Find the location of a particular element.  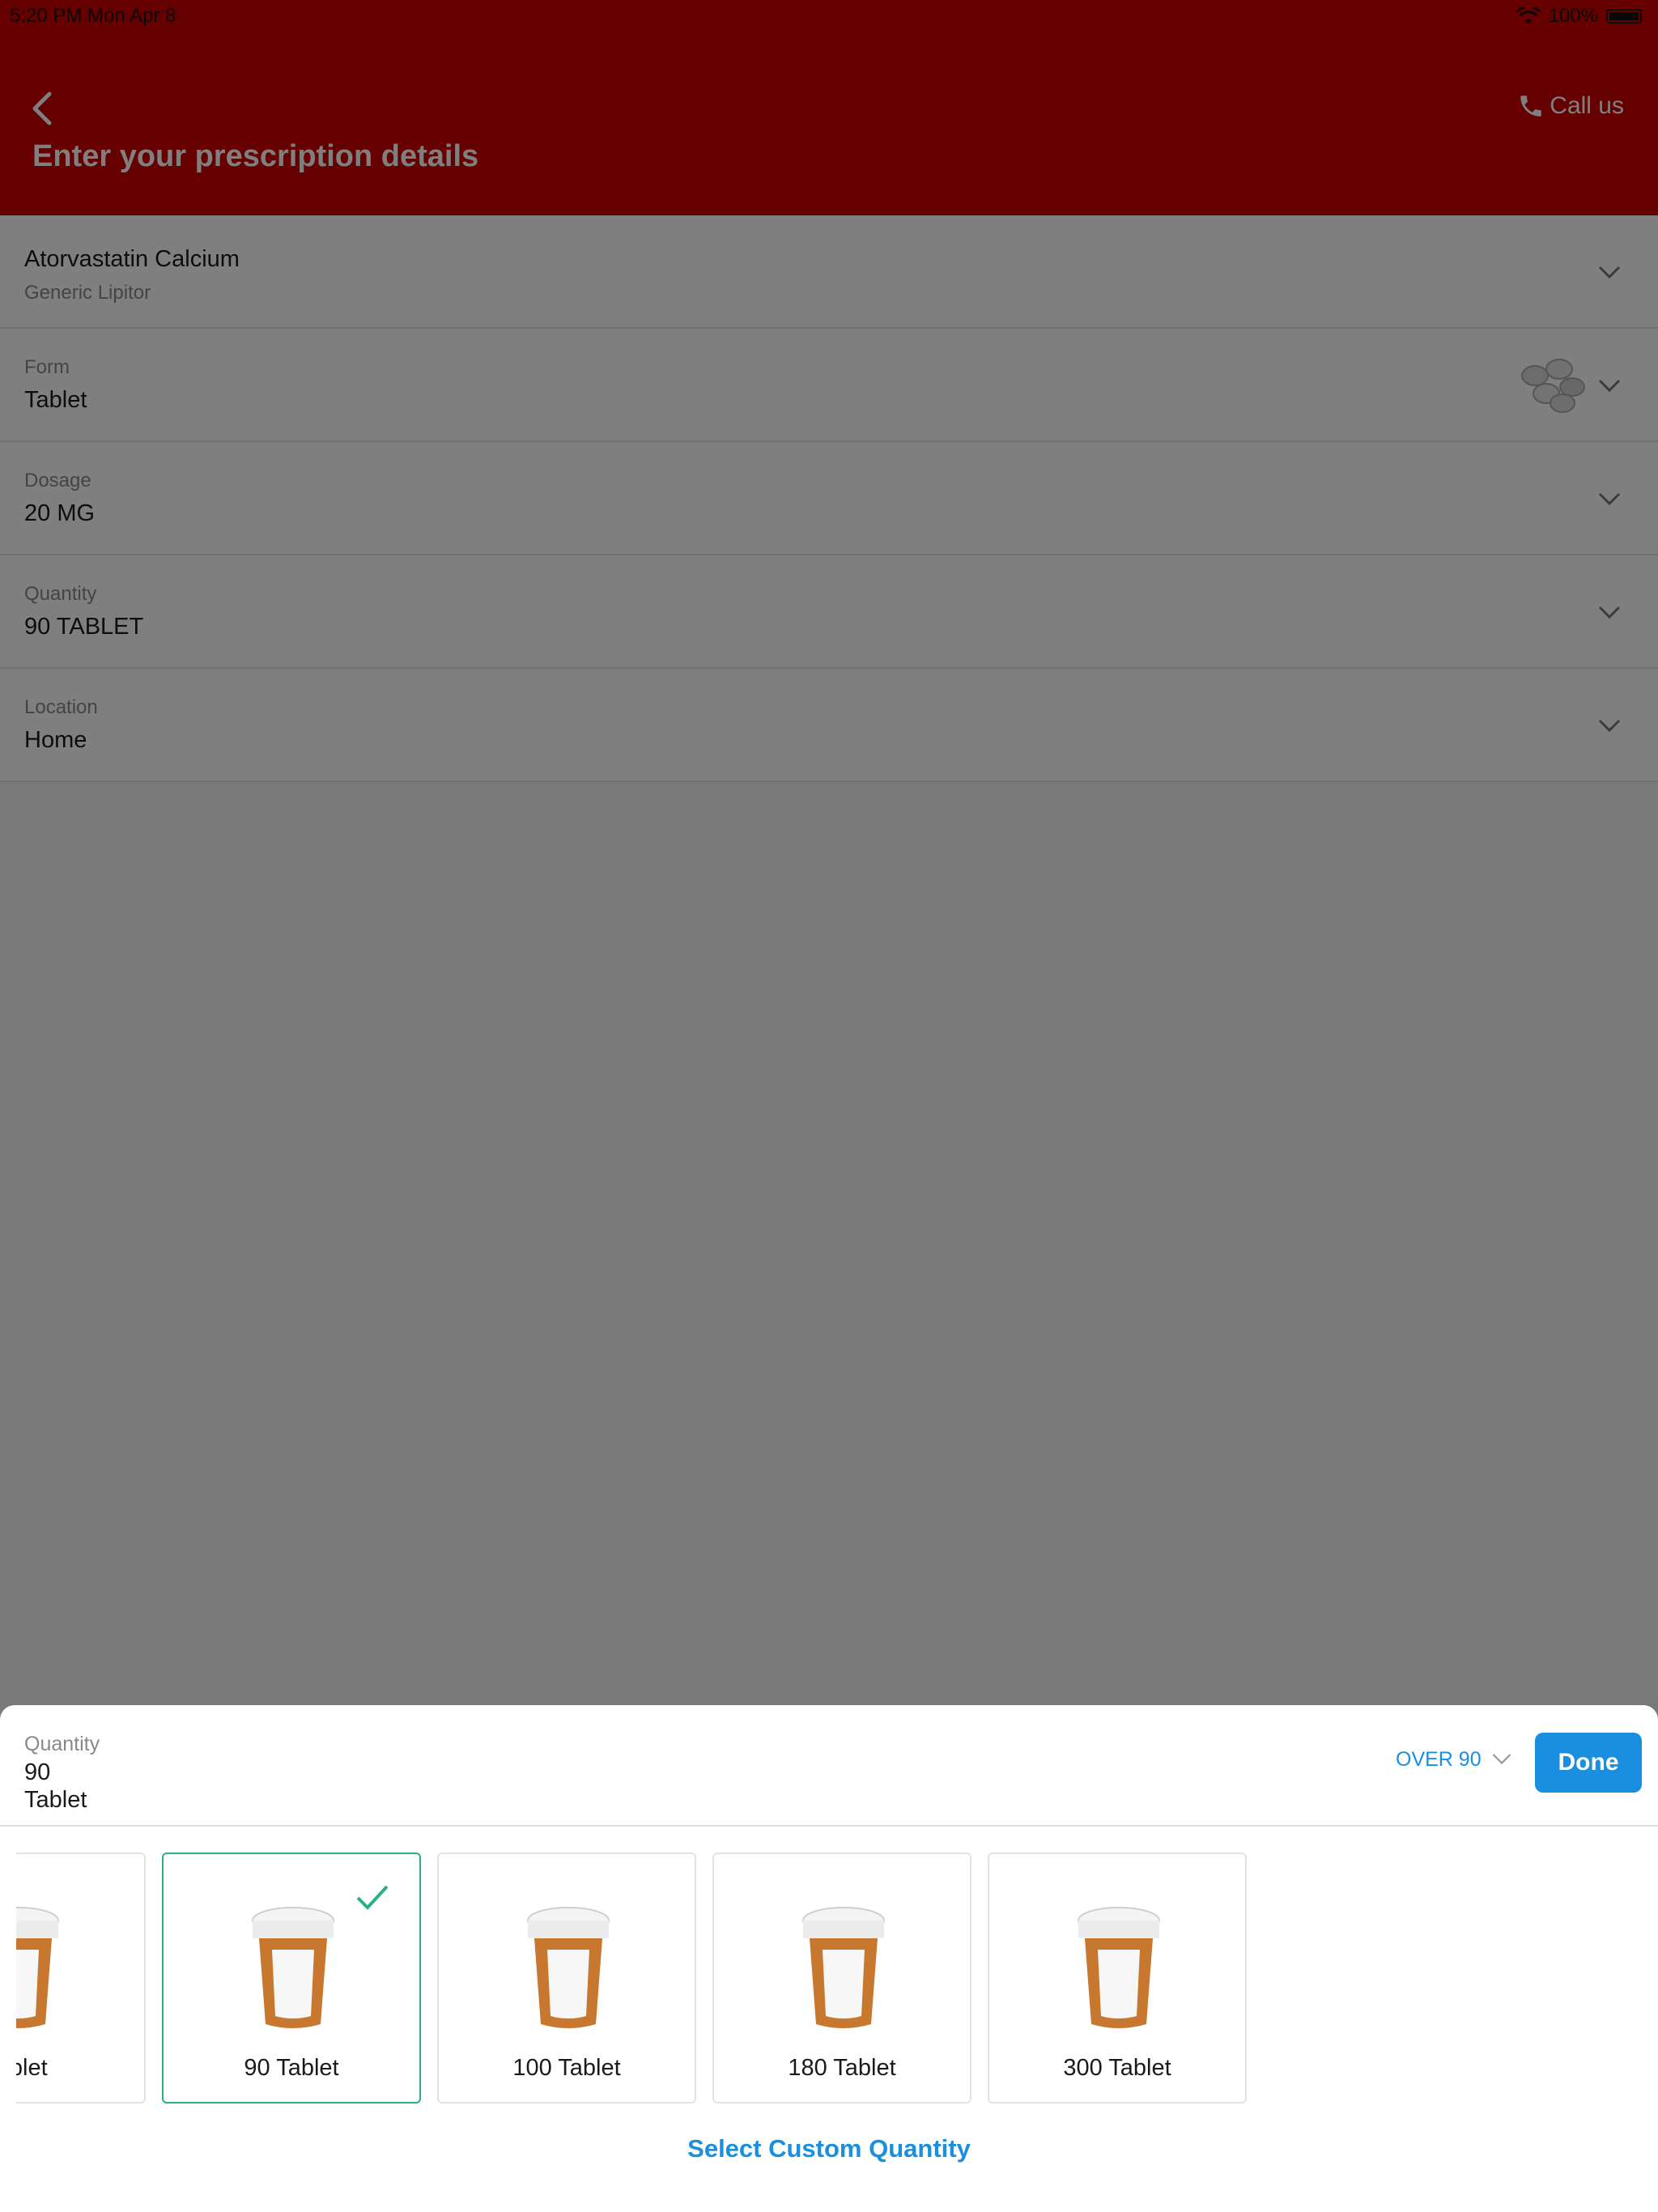

quantity-option-card-selected: 90 Tablet is located at coordinates (291, 1979).